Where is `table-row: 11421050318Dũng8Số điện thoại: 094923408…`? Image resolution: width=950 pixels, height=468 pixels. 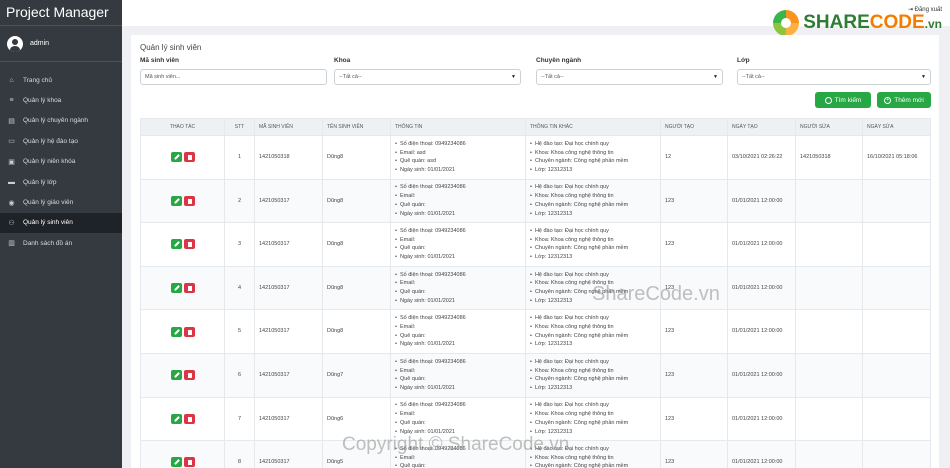
table-row: 11421050318Dũng8Số điện thoại: 094923408… is located at coordinates (535, 157).